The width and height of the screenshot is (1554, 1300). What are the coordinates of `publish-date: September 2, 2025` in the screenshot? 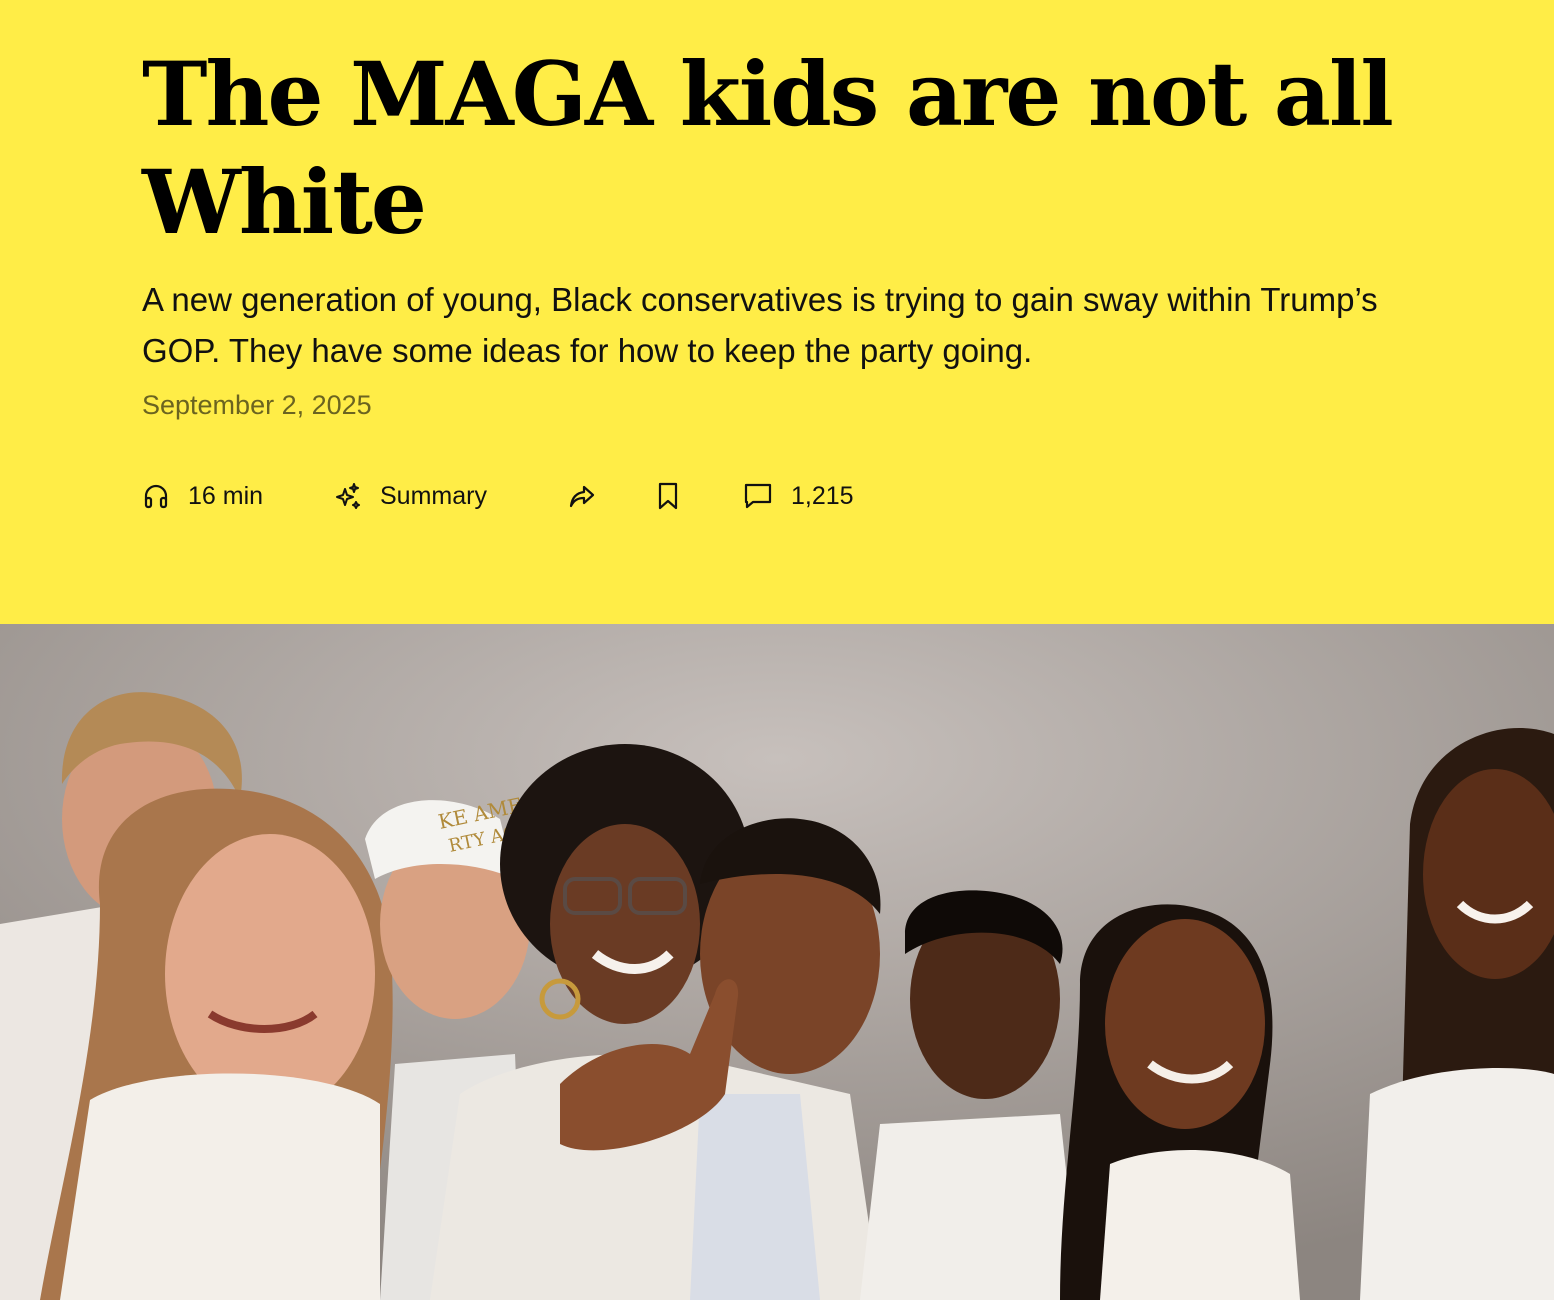 It's located at (257, 405).